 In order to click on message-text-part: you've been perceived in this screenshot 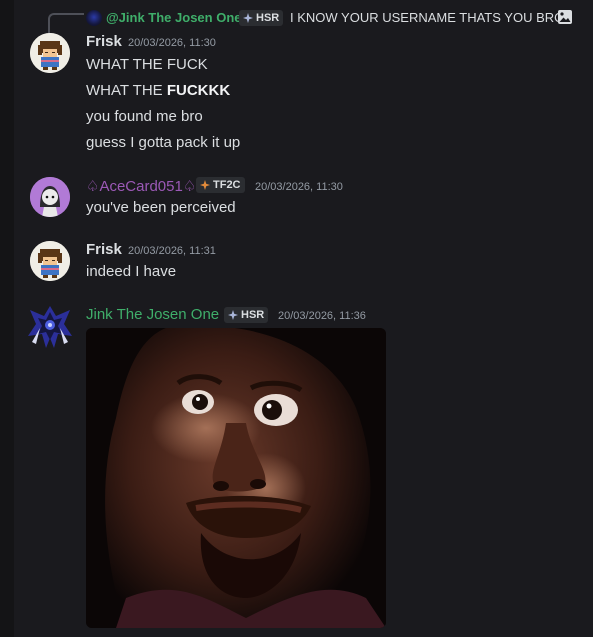, I will do `click(161, 207)`.